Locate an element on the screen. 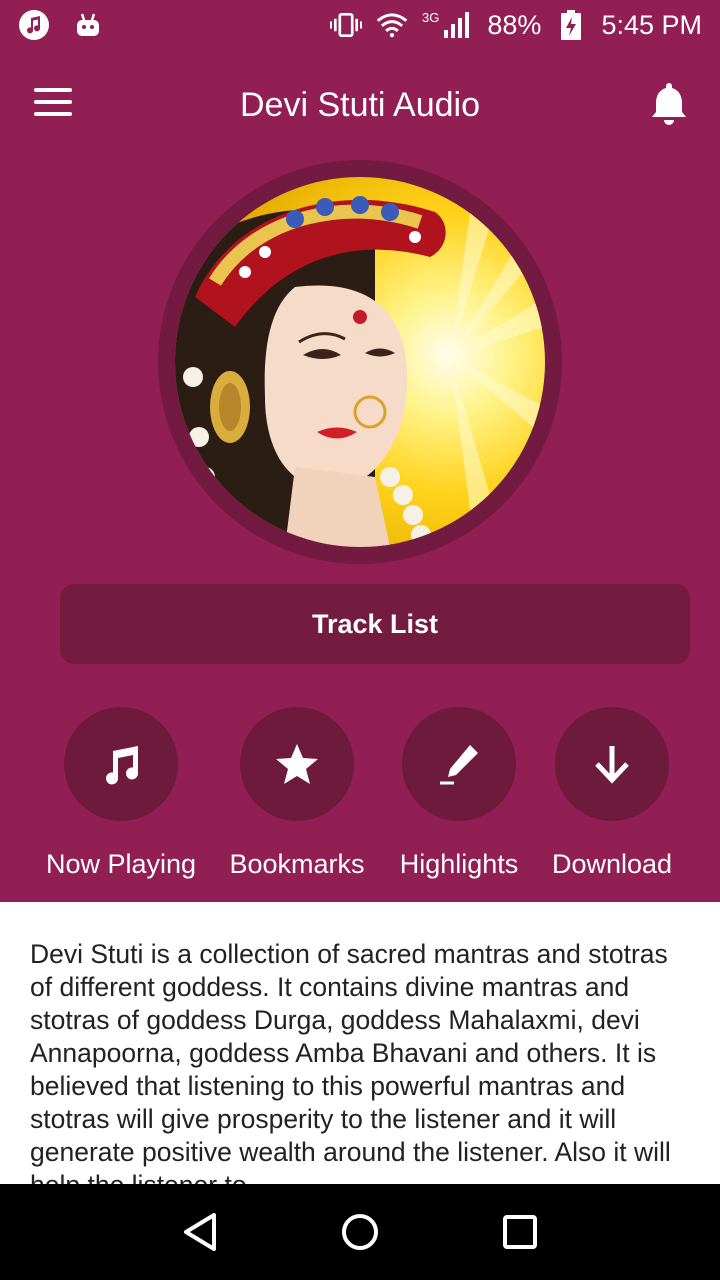 The height and width of the screenshot is (1280, 720). bookmarks-button: Bookmarks is located at coordinates (297, 793).